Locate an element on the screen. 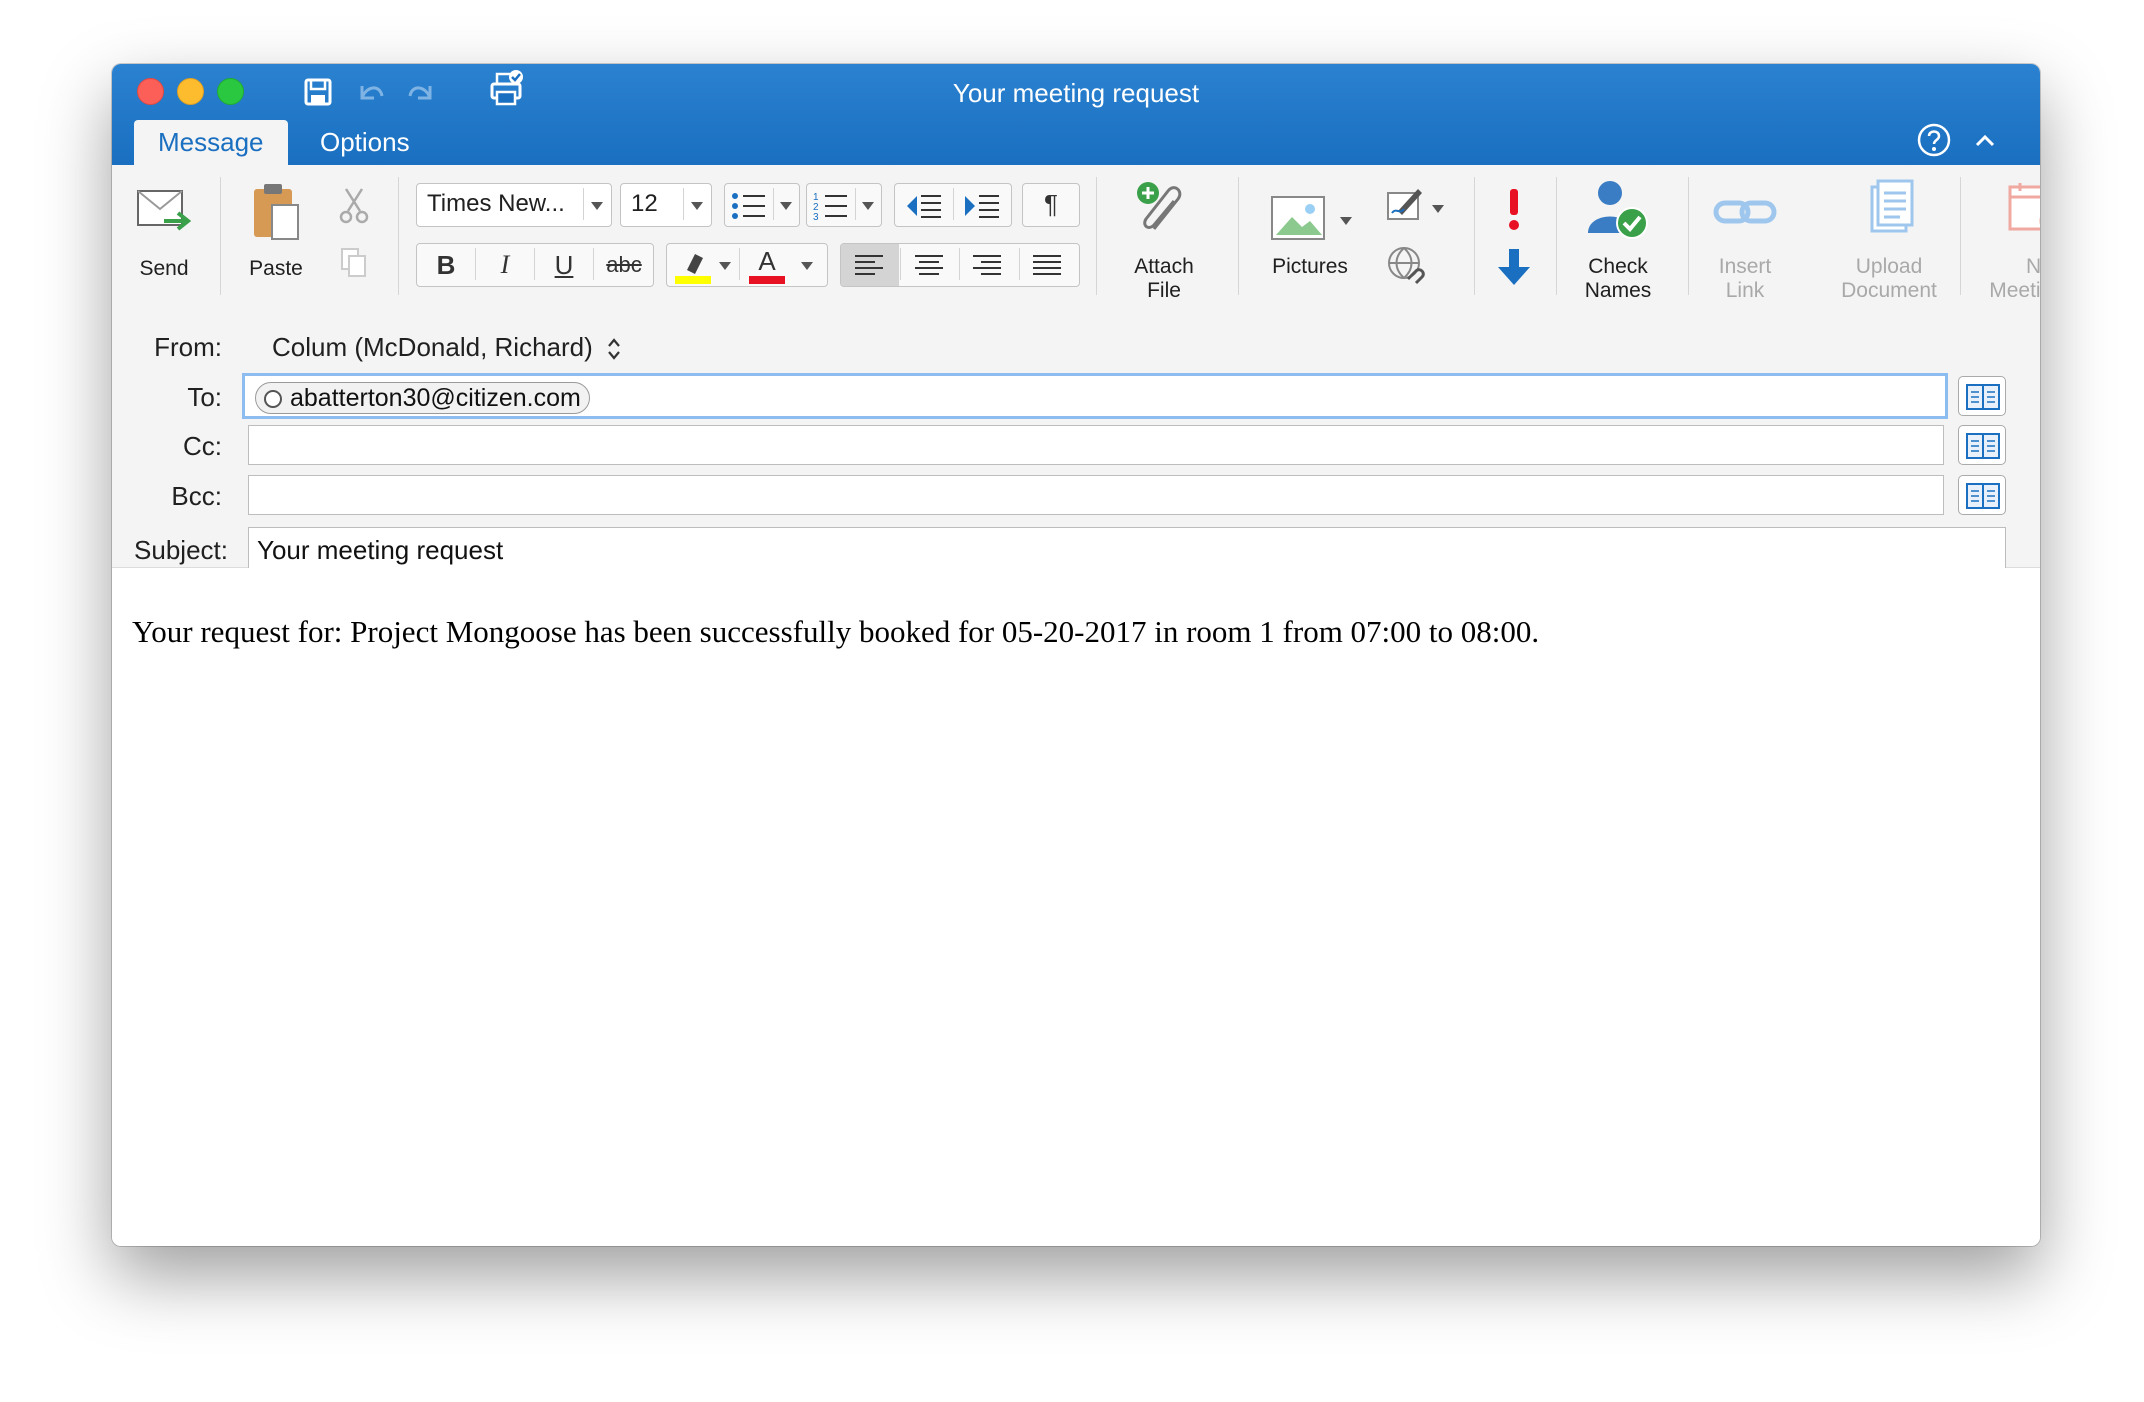 The width and height of the screenshot is (2144, 1402). to-field: abatterton30@citizen.com is located at coordinates (1095, 396).